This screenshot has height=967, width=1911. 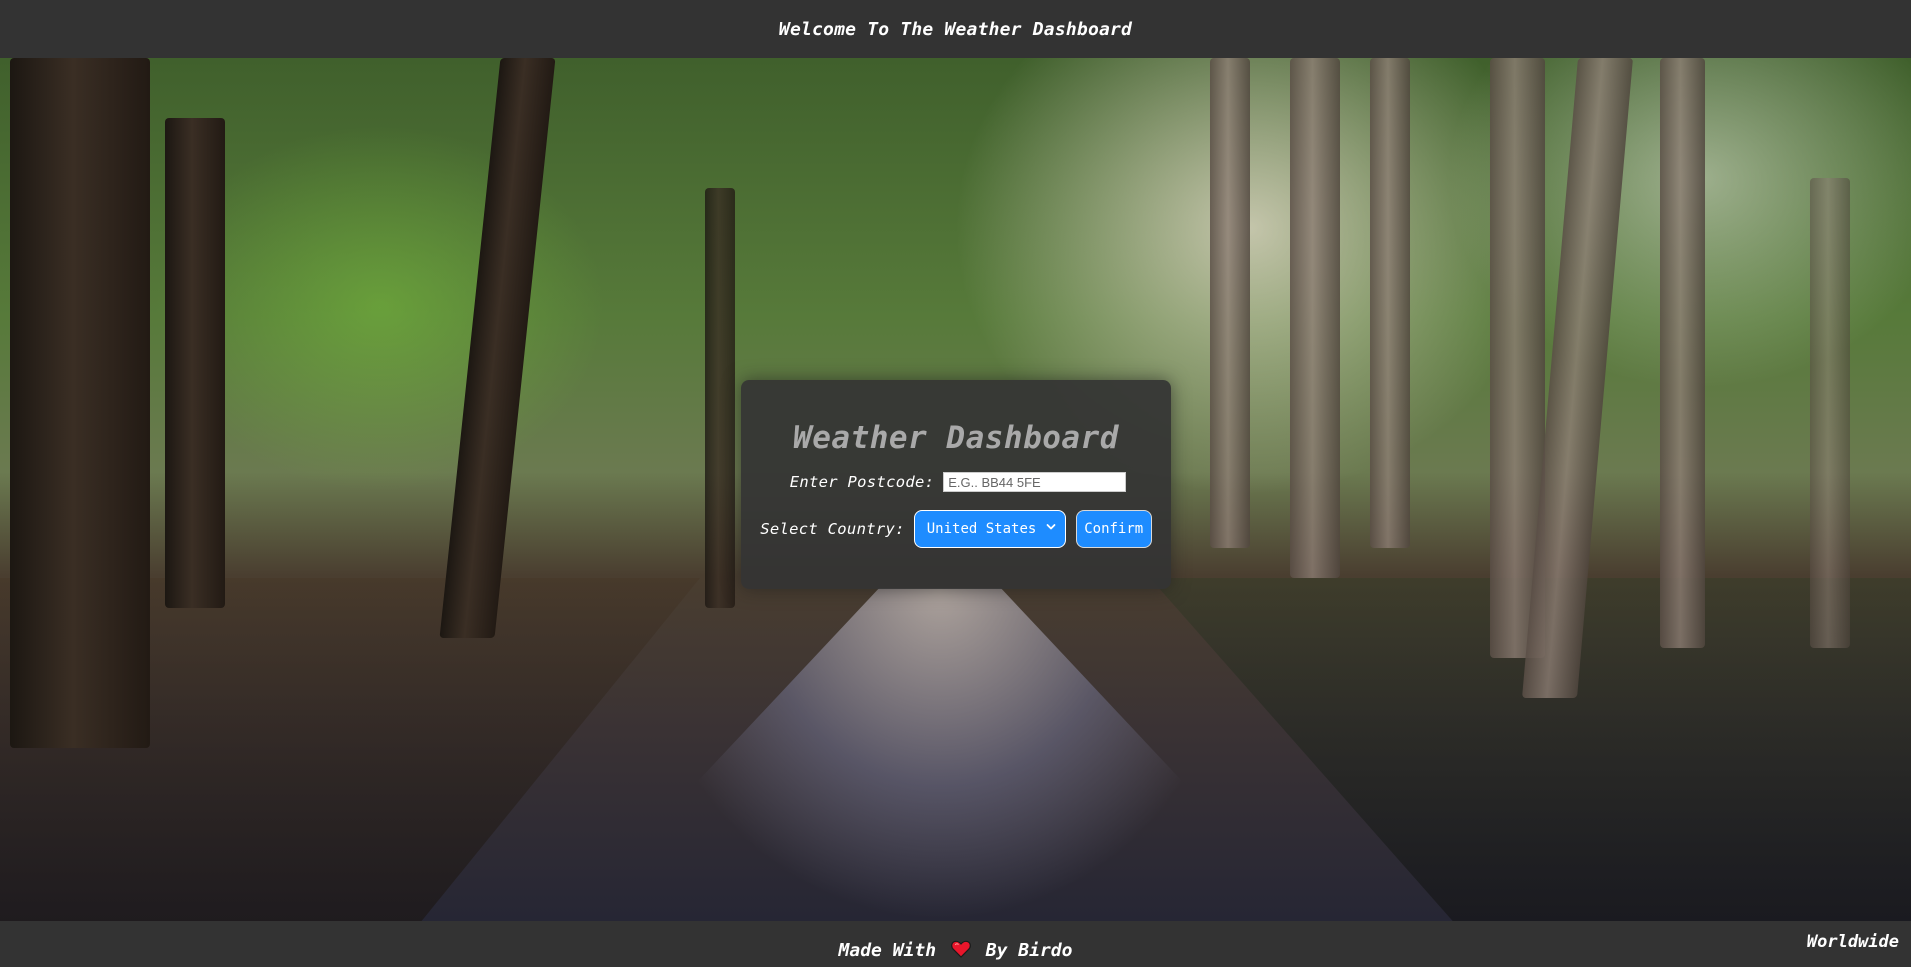 I want to click on welcome-title: Welcome To The Weather Dashboard, so click(x=955, y=29).